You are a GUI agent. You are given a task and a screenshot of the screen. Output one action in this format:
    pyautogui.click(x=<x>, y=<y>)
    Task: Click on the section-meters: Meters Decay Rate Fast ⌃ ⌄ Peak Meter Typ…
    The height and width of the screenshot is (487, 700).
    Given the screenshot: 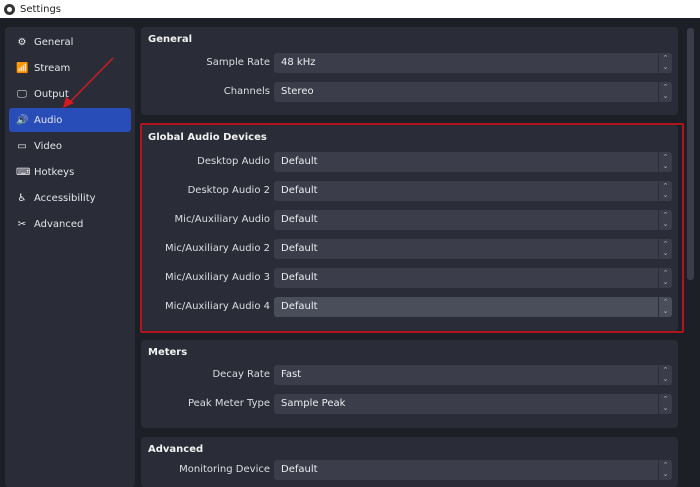 What is the action you would take?
    pyautogui.click(x=409, y=384)
    